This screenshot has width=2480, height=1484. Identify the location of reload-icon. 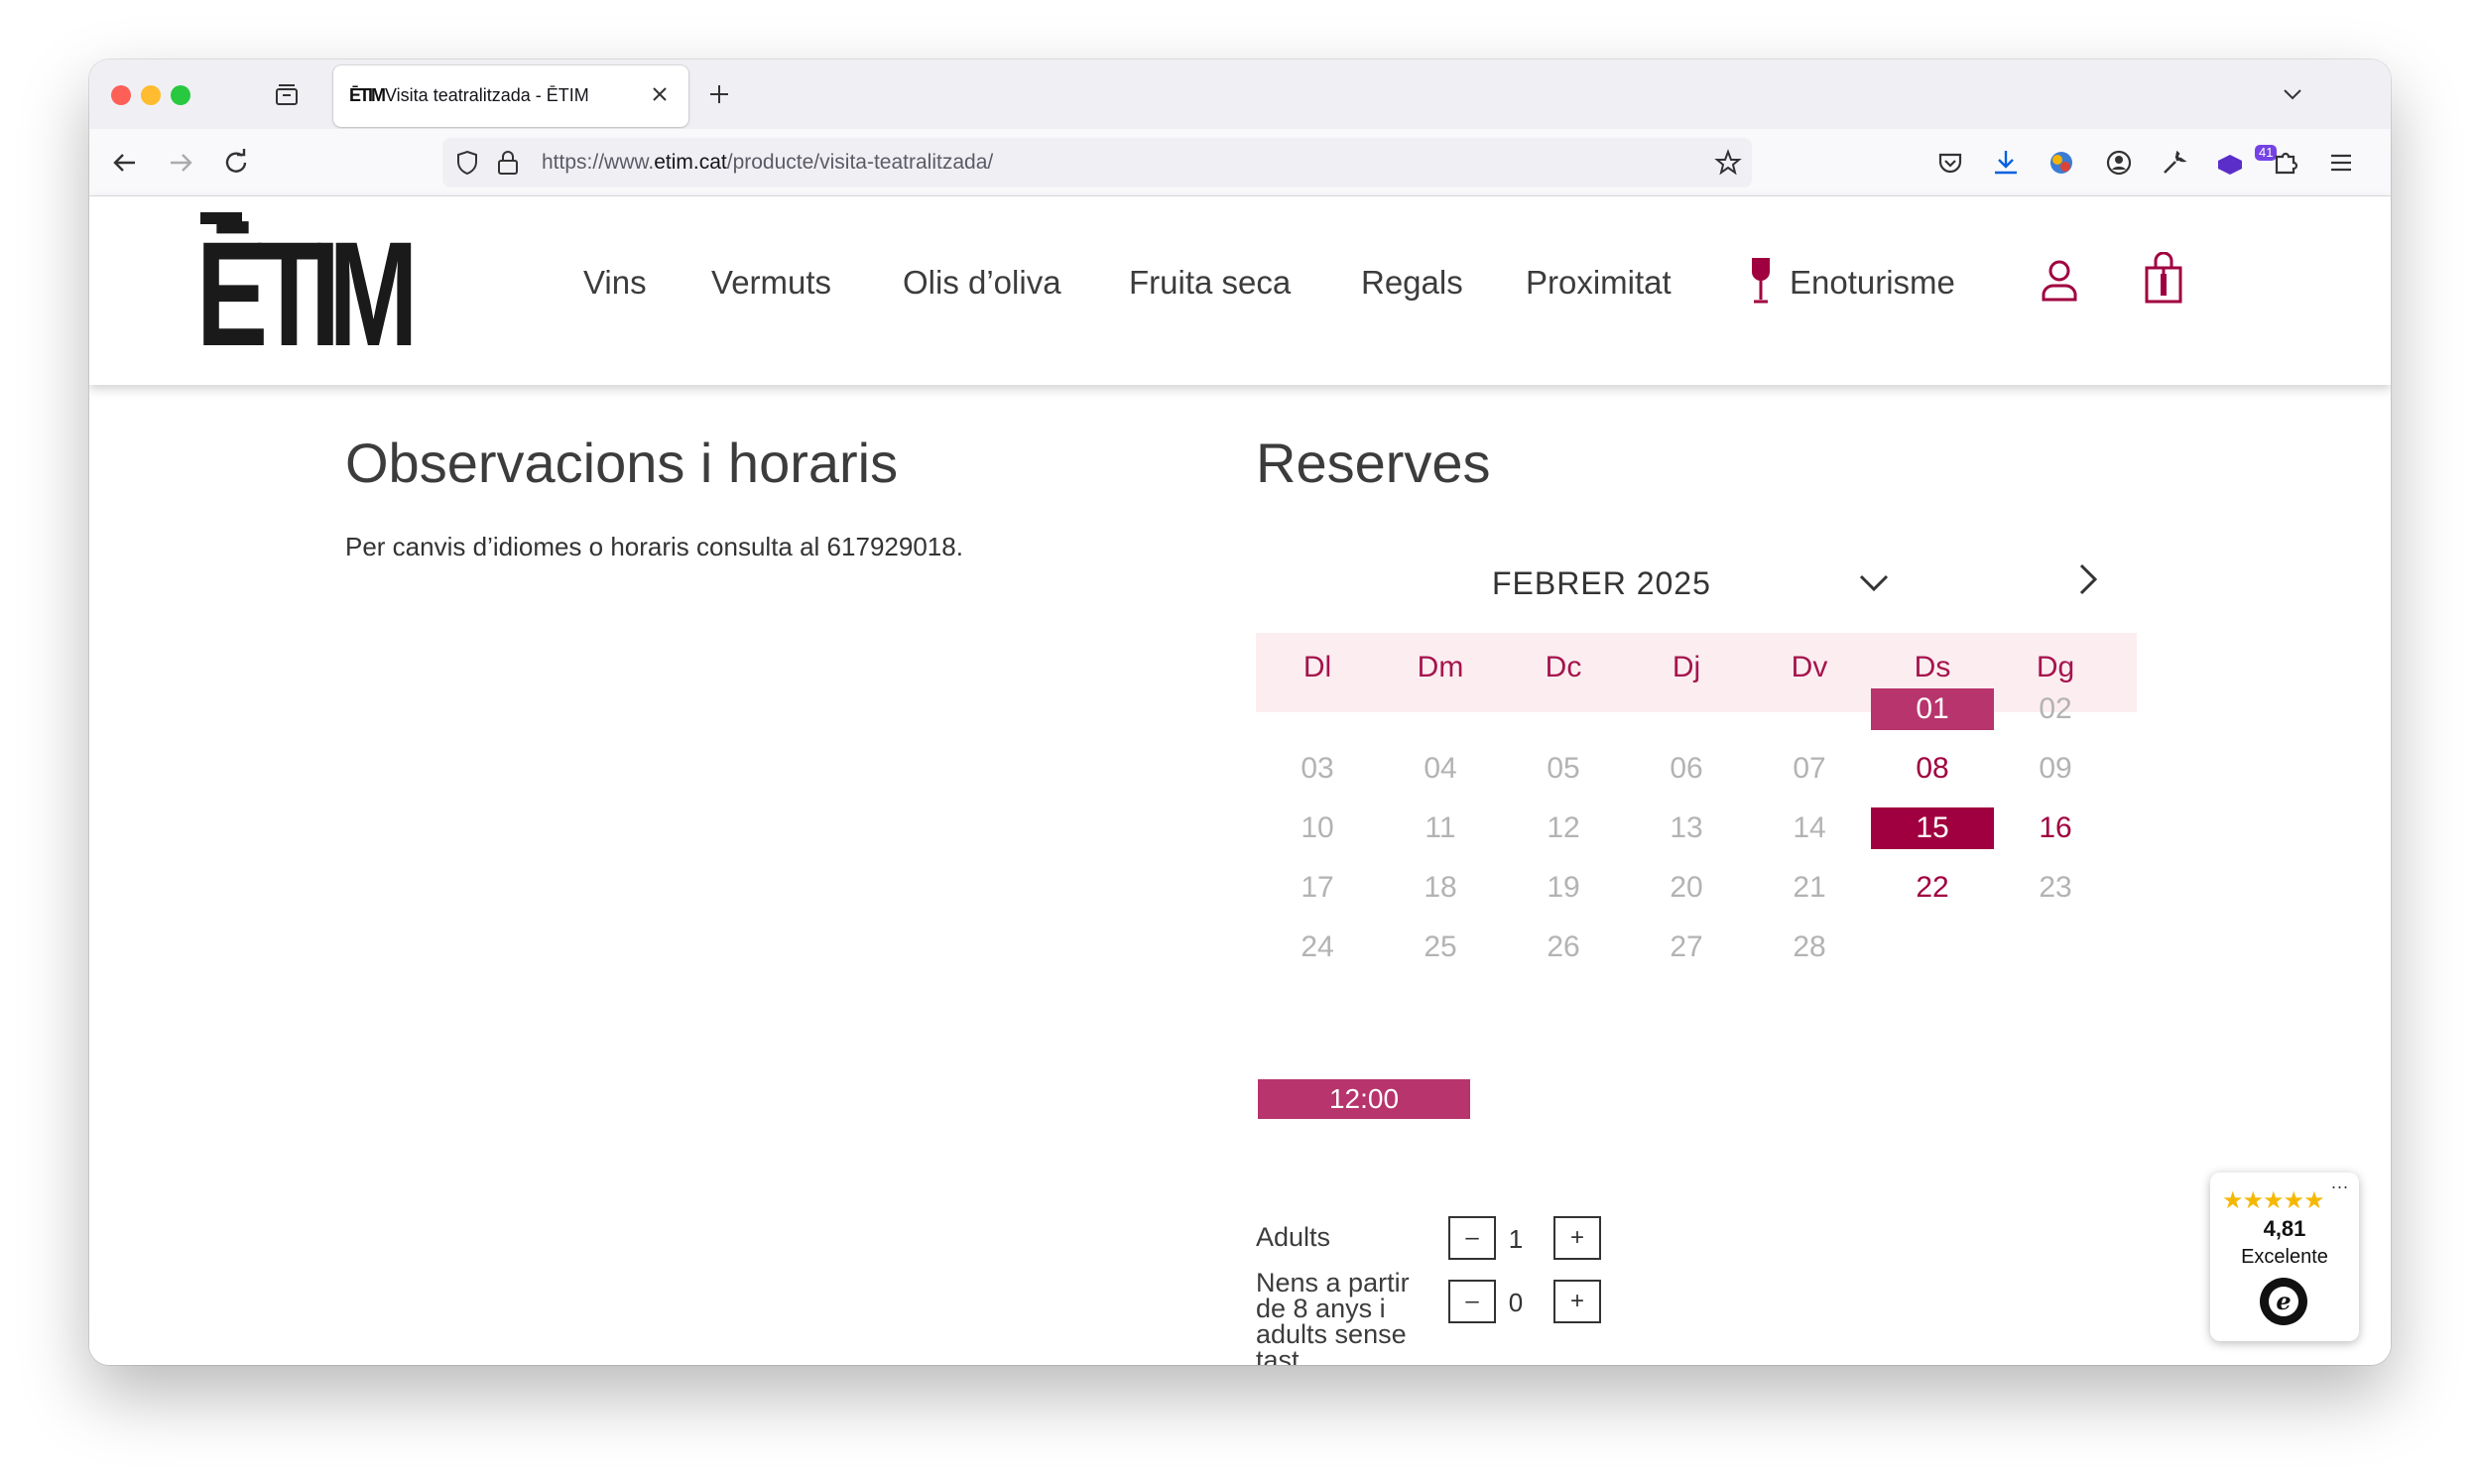
(236, 163).